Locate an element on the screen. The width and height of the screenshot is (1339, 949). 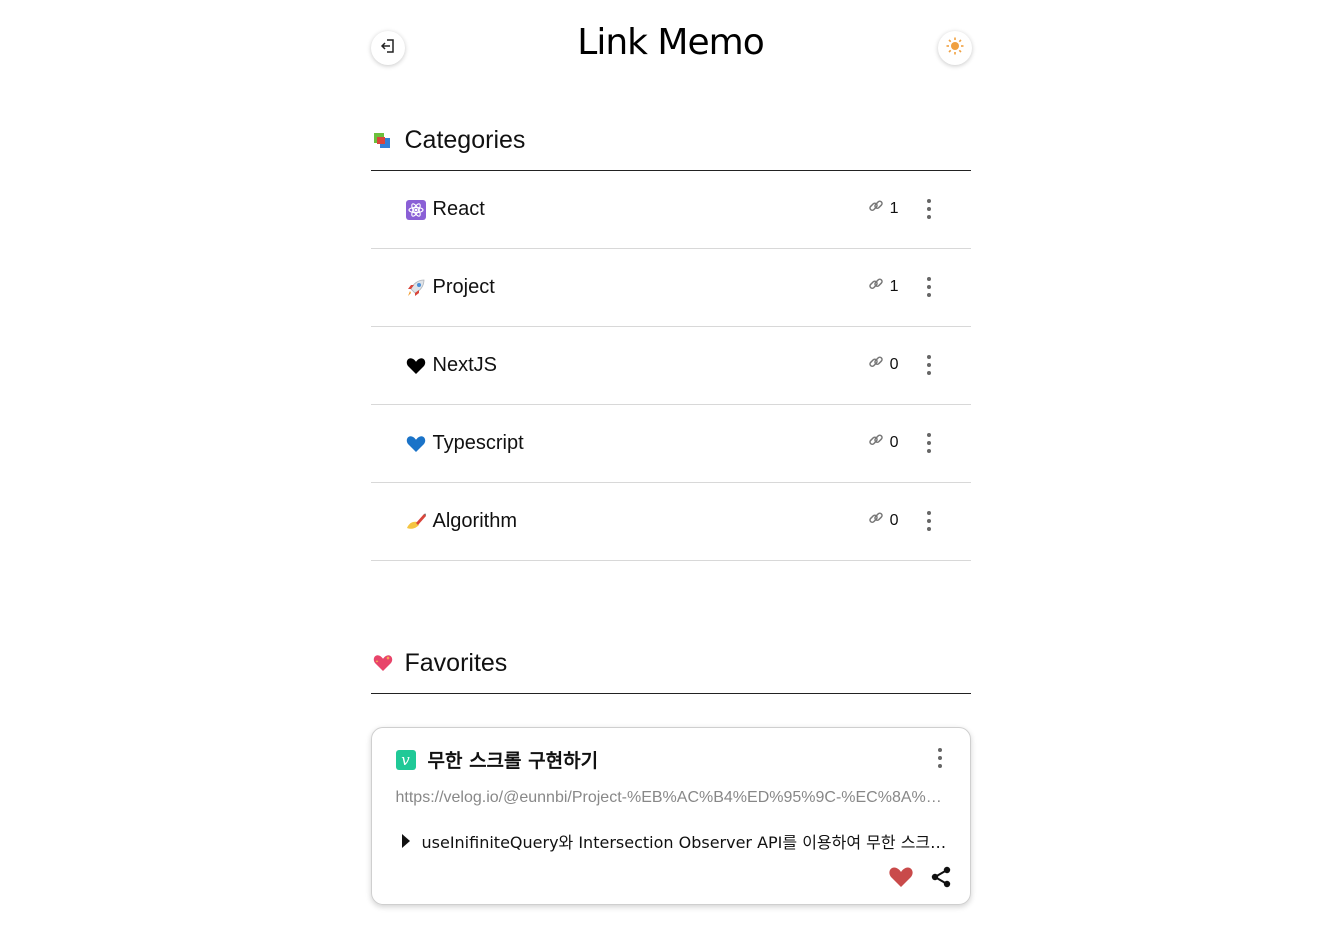
rocket-icon is located at coordinates (416, 288).